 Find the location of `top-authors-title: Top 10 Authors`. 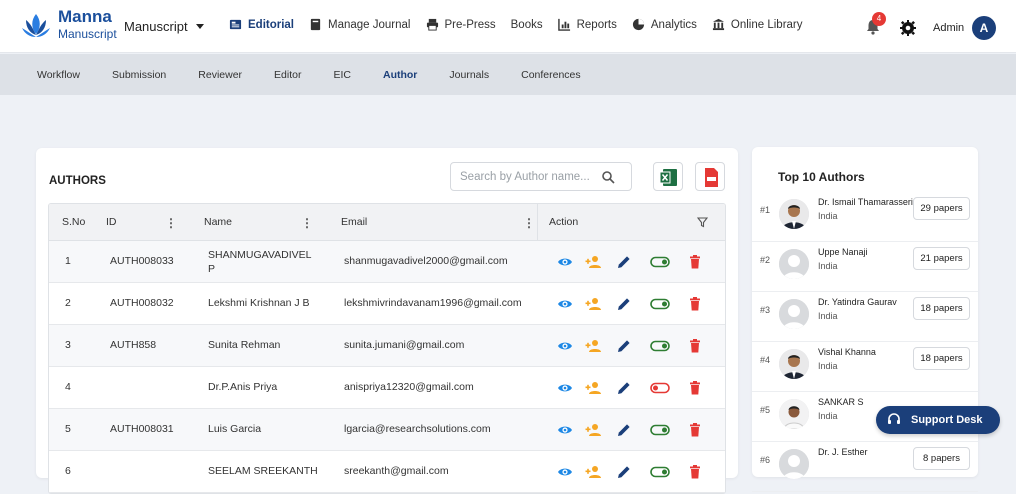

top-authors-title: Top 10 Authors is located at coordinates (821, 177).